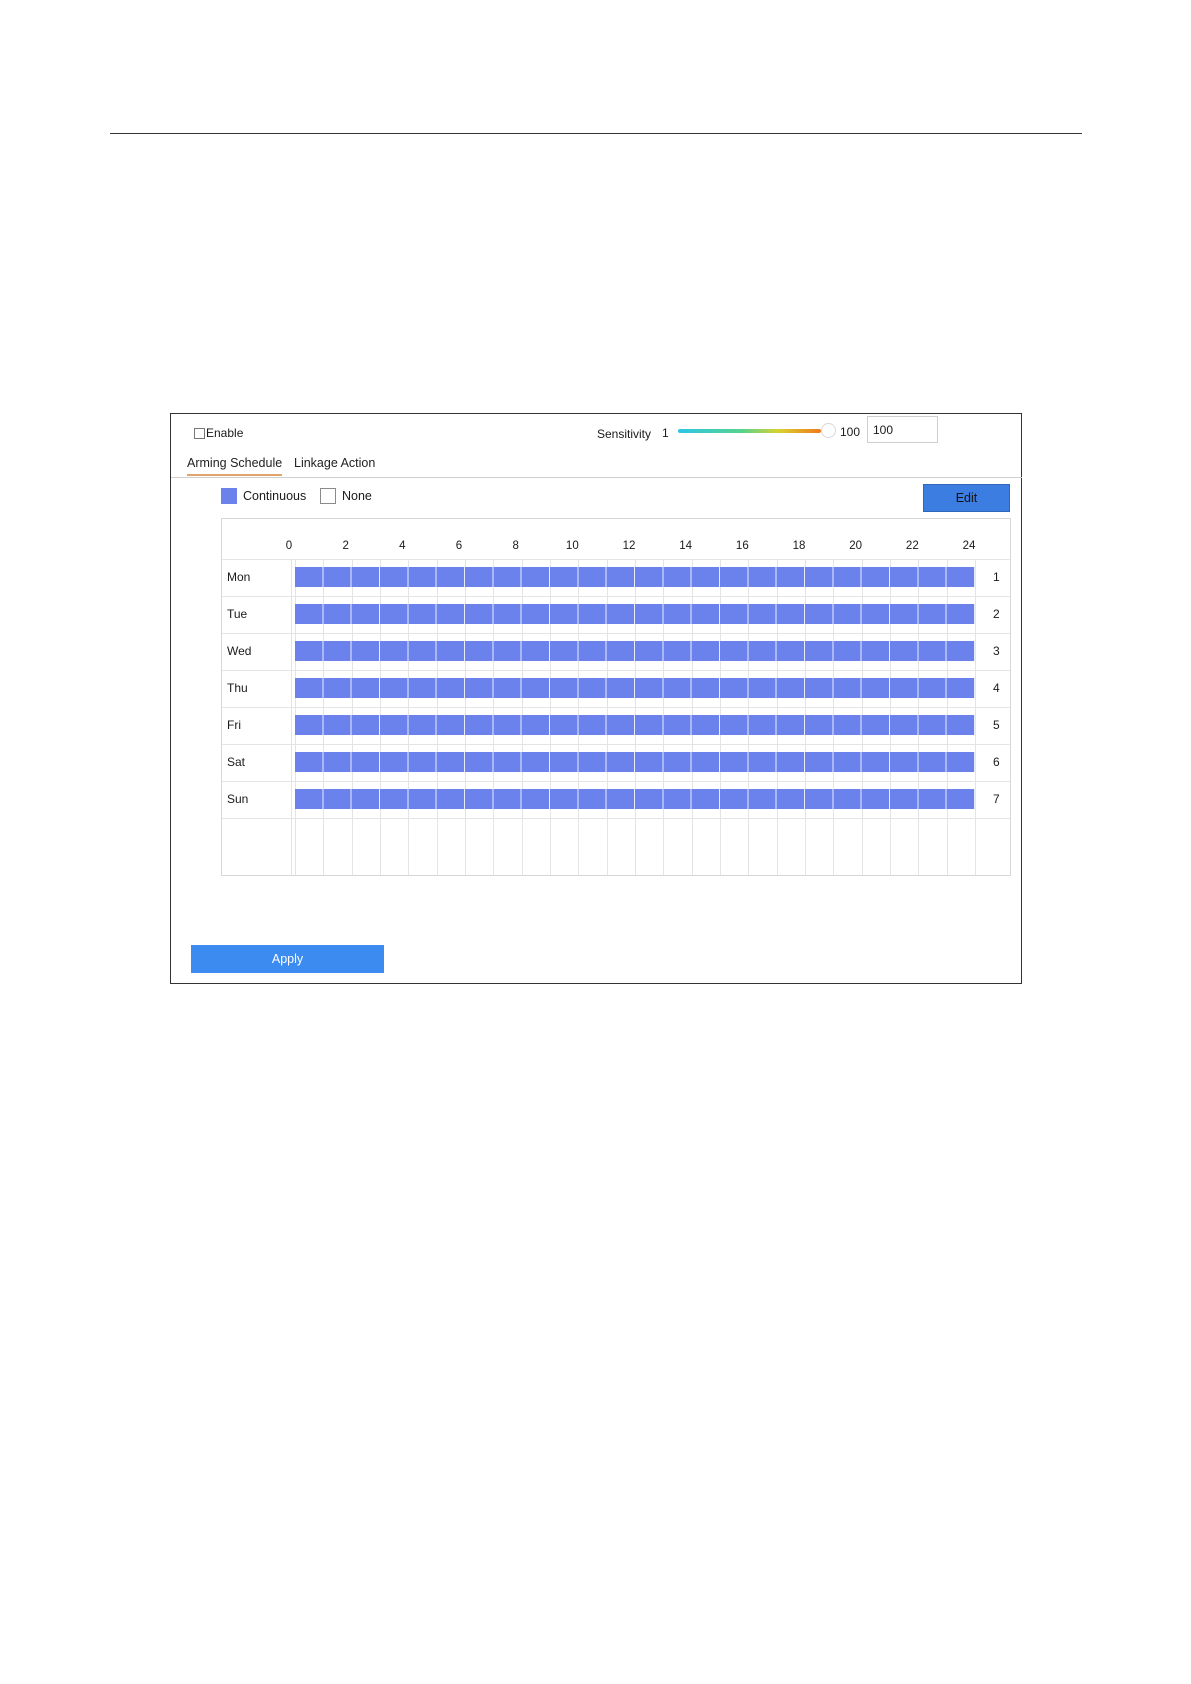  I want to click on day-label: Mon, so click(239, 577).